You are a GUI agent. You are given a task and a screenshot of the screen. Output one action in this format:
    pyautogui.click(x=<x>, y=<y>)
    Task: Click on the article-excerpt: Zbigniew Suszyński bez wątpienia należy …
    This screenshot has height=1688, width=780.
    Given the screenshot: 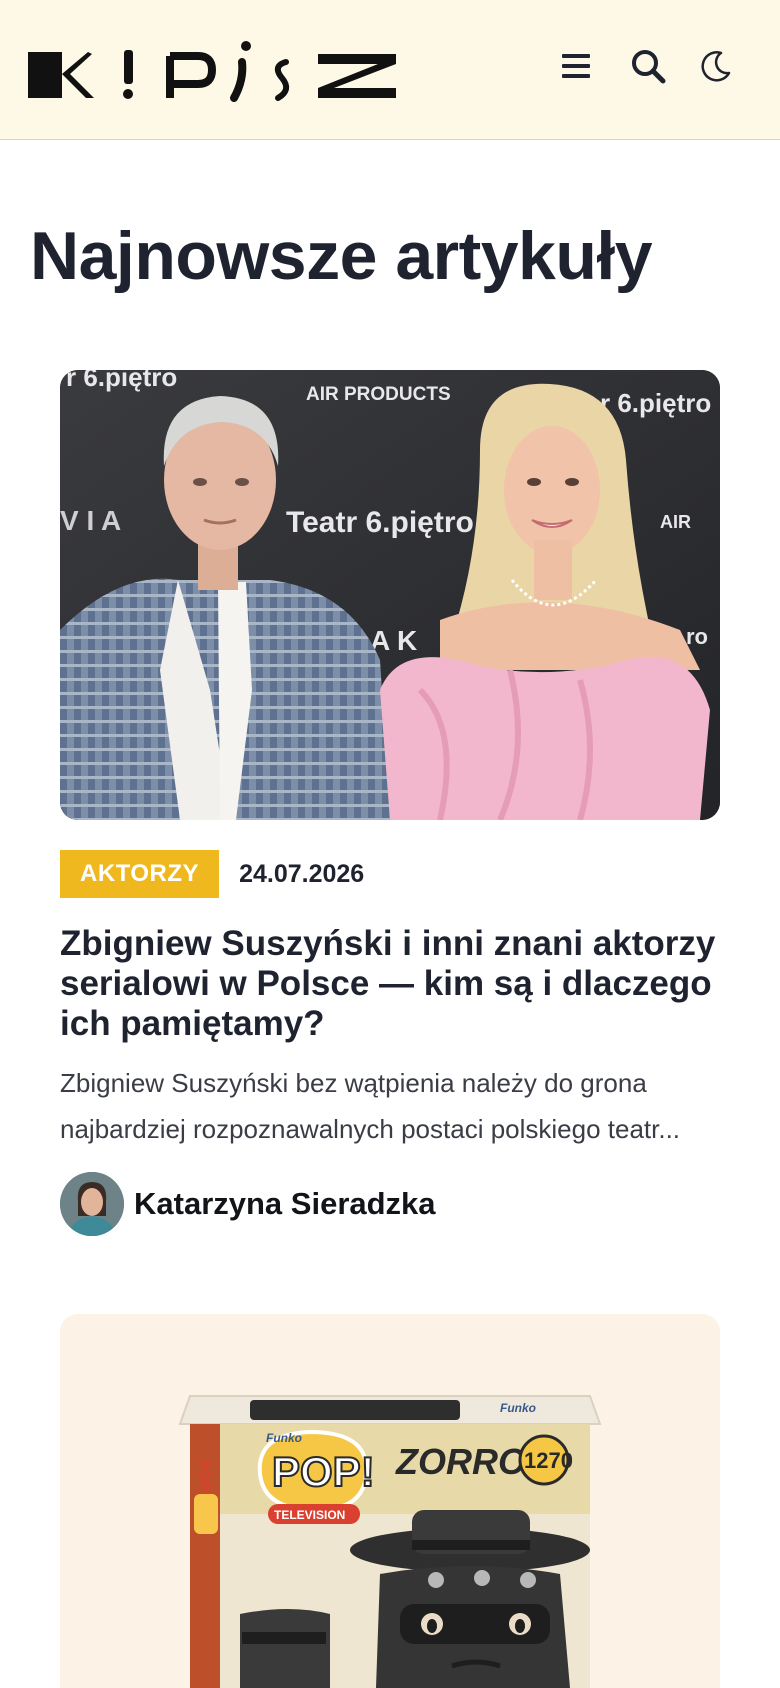 What is the action you would take?
    pyautogui.click(x=370, y=1106)
    